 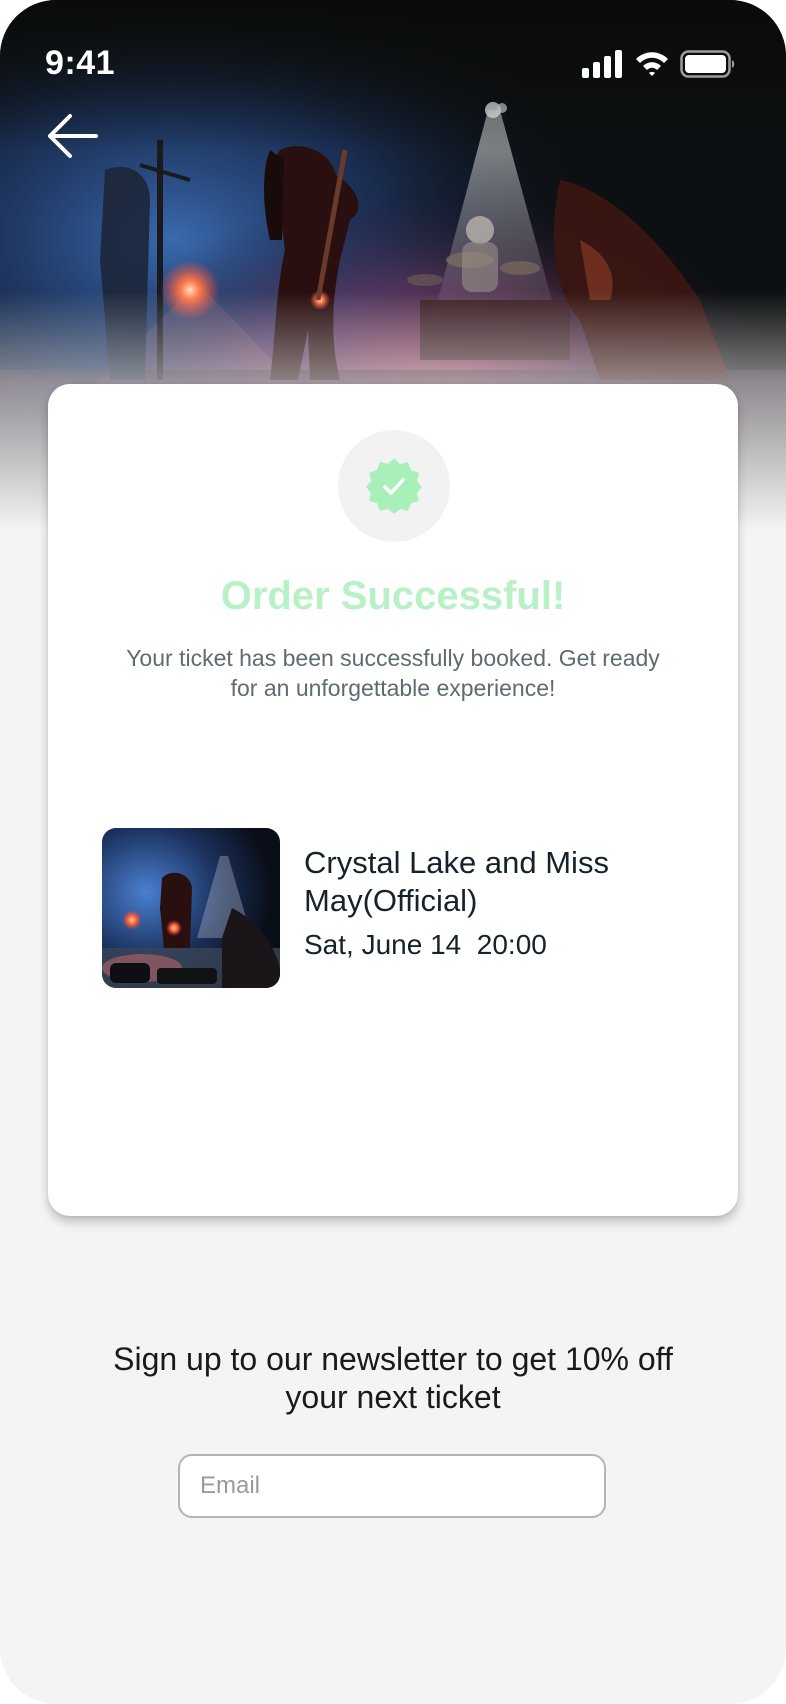 I want to click on status-time: 9:41, so click(x=80, y=63).